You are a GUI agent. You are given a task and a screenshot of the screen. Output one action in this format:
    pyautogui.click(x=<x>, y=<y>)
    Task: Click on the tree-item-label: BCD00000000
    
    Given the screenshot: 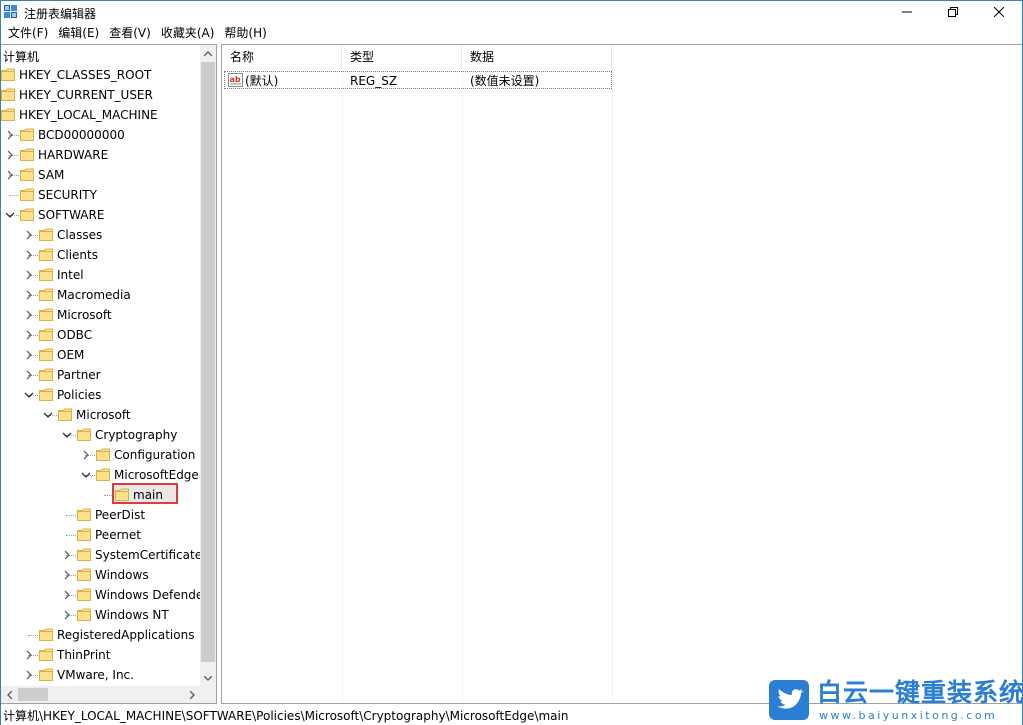 What is the action you would take?
    pyautogui.click(x=81, y=135)
    